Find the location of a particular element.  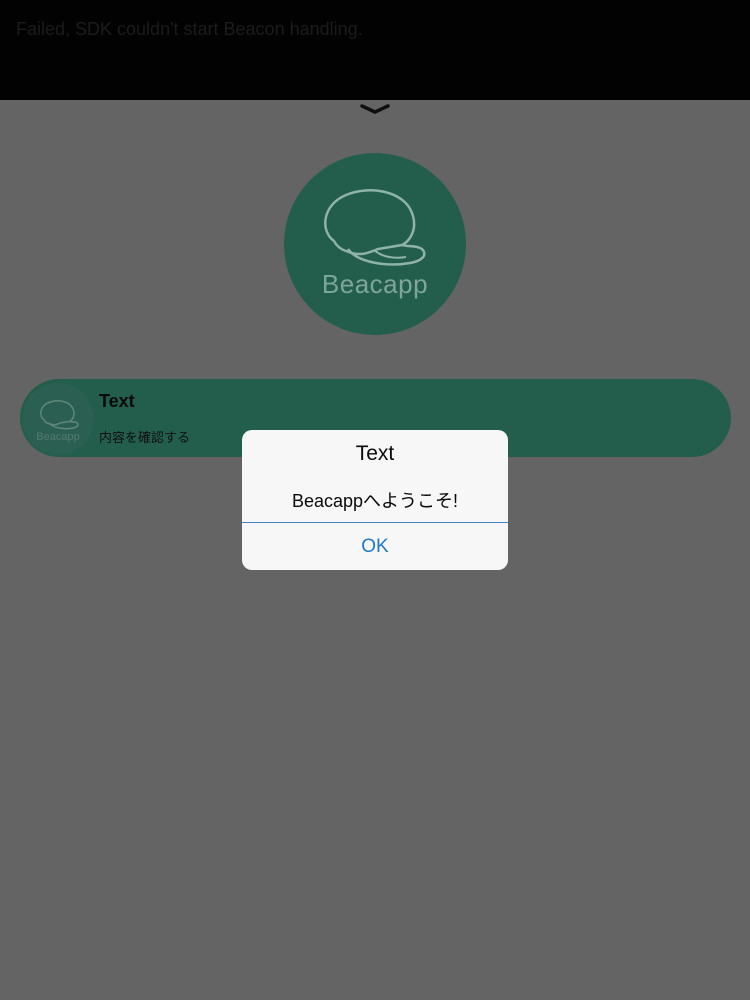

chevron-down-icon is located at coordinates (375, 109).